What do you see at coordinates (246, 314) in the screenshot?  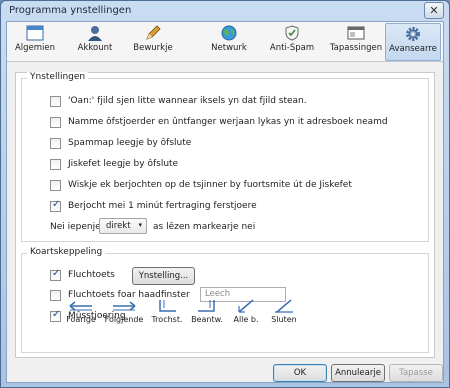 I see `gesture-alle-b: Alle b.` at bounding box center [246, 314].